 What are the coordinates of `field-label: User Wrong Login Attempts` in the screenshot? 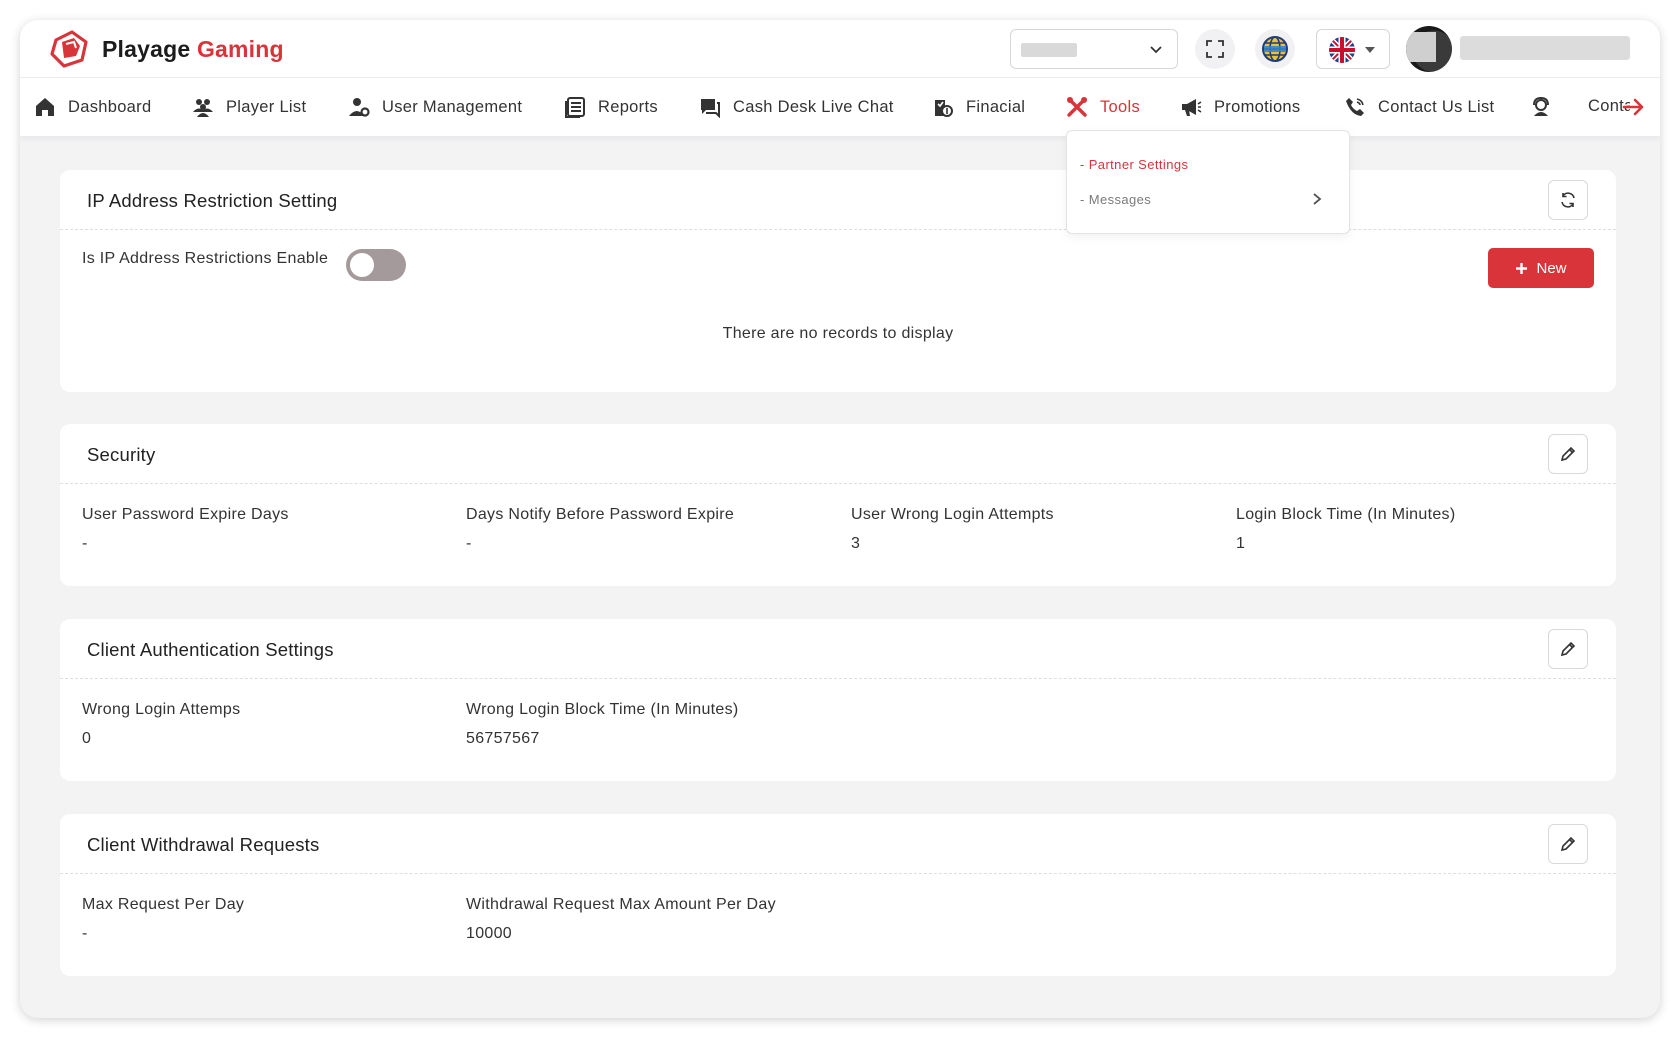 It's located at (952, 514).